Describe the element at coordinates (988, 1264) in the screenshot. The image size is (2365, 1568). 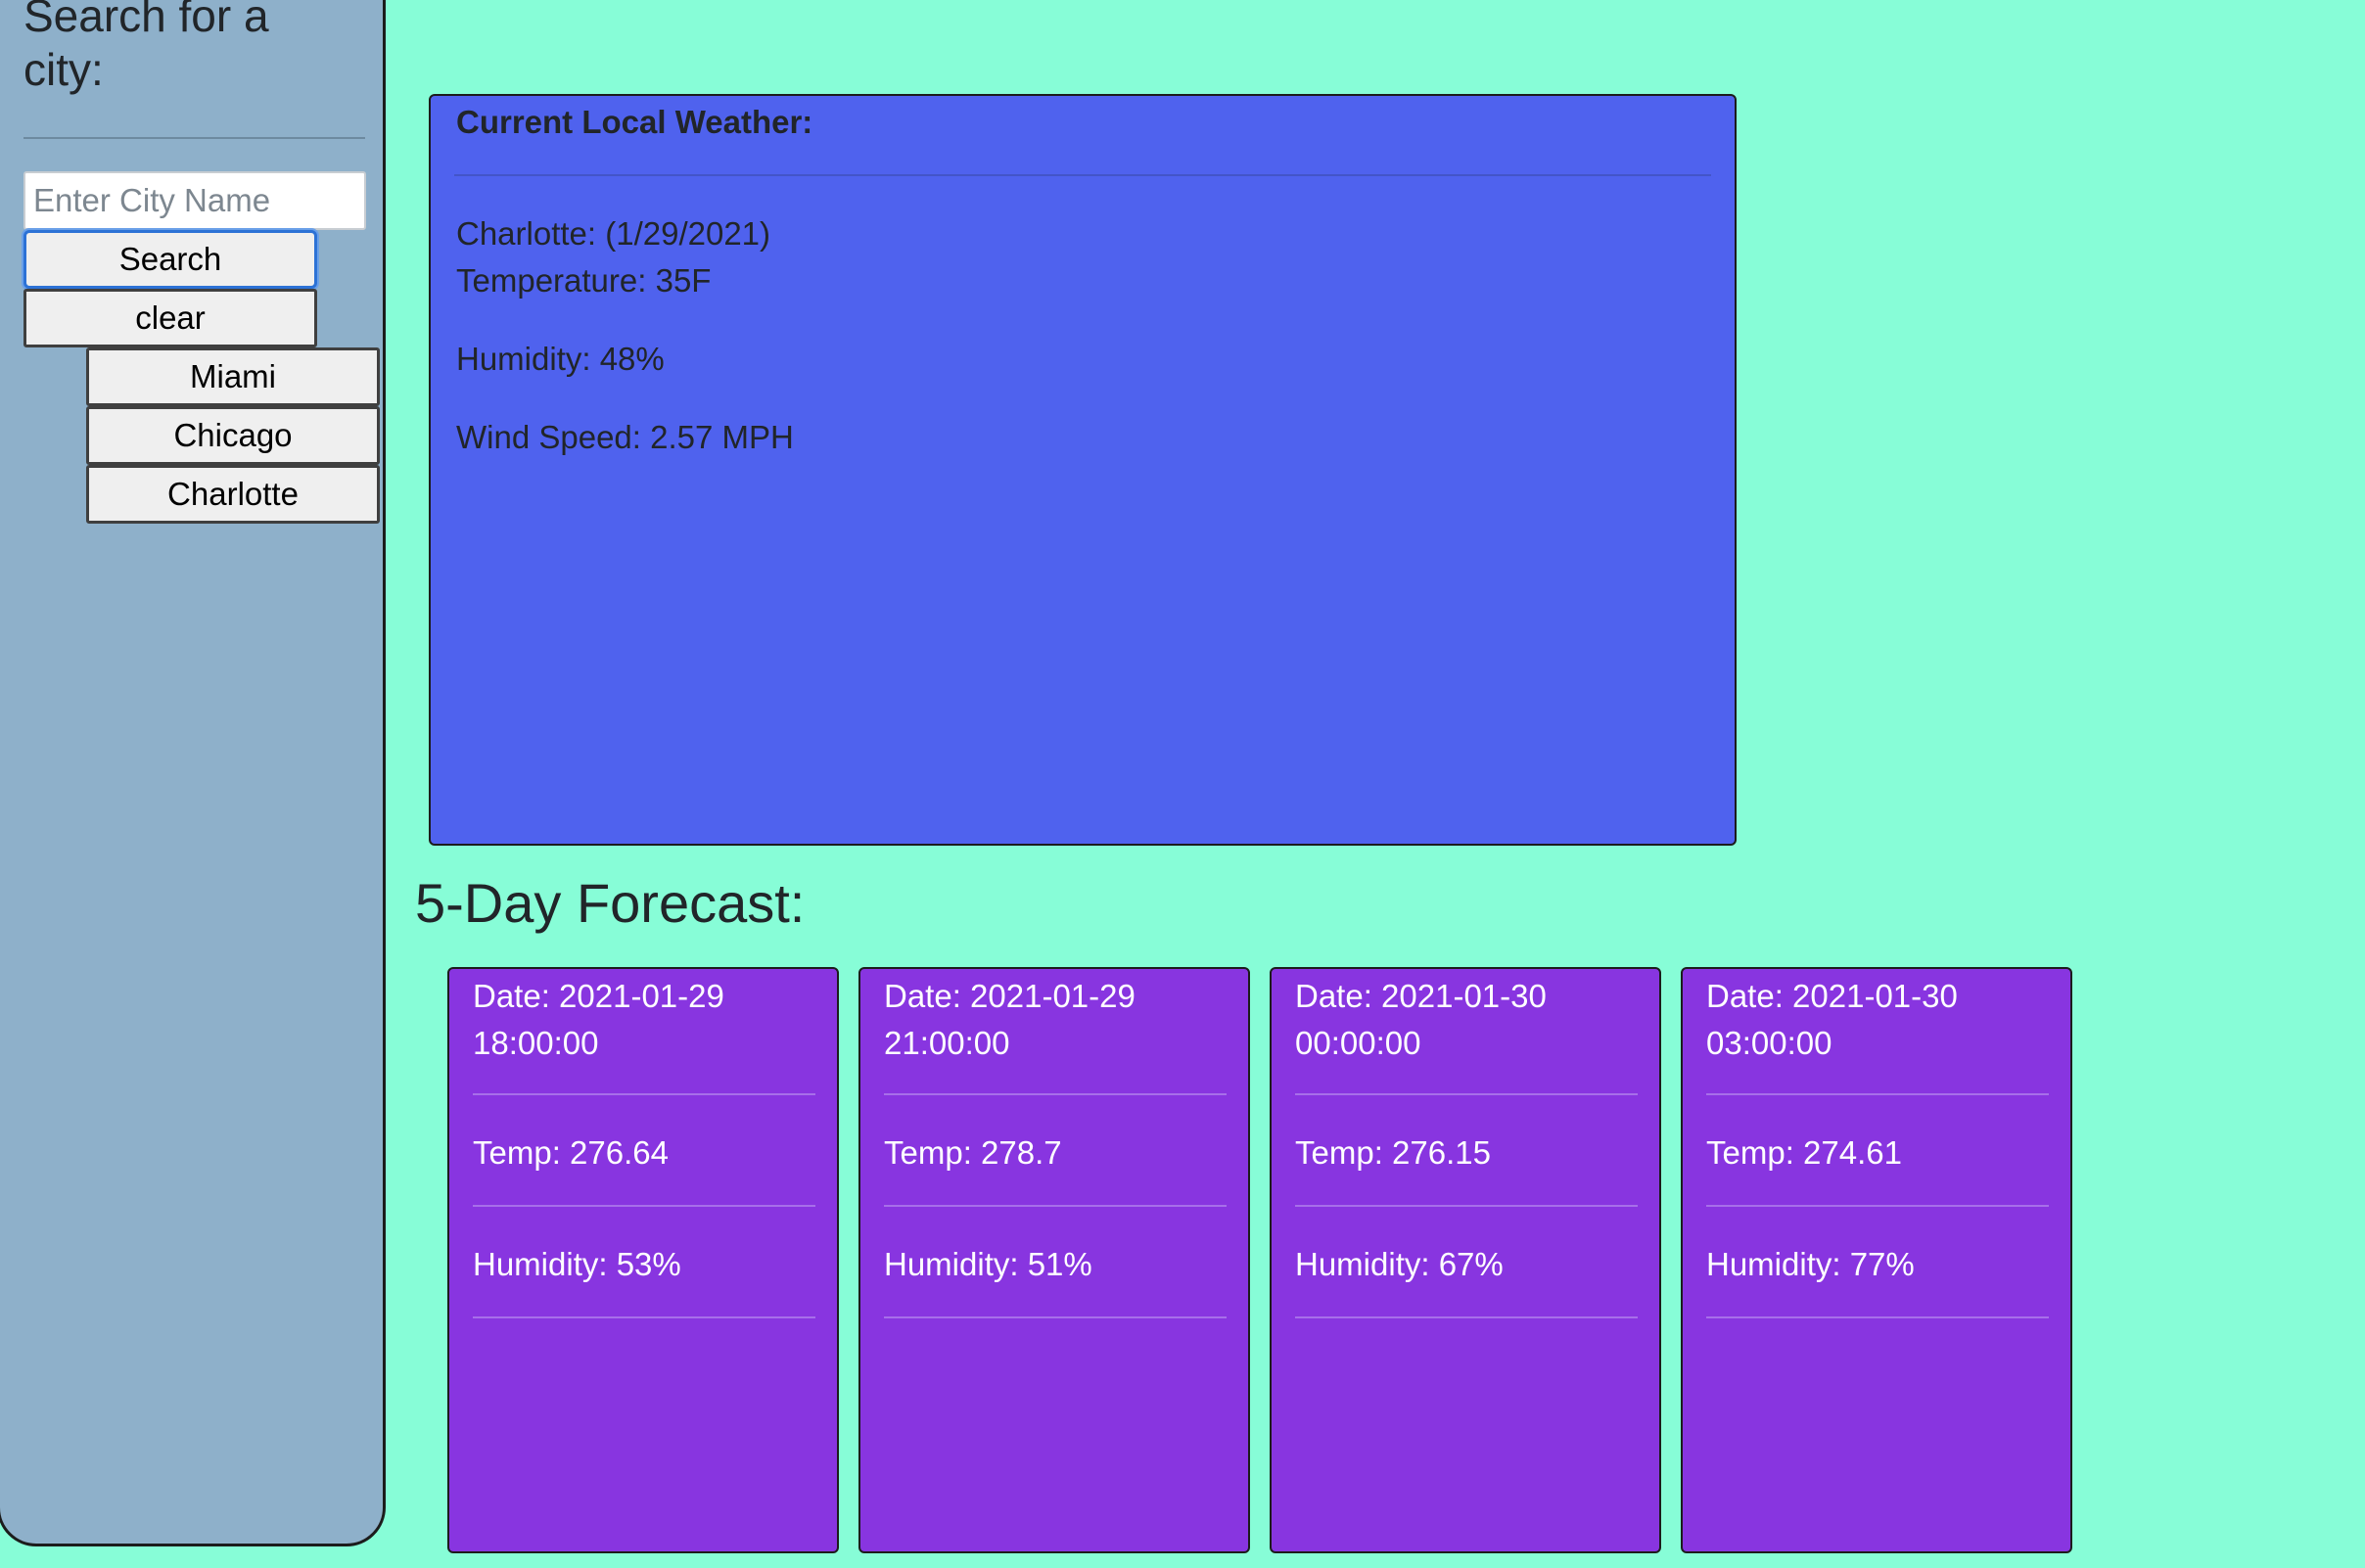
I see `forecast-humidity: Humidity: 51%` at that location.